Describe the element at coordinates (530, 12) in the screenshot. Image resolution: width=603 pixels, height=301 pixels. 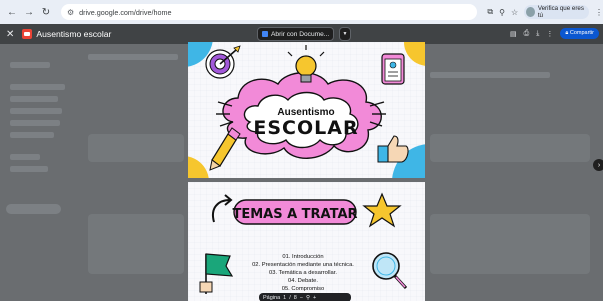
I see `avatar` at that location.